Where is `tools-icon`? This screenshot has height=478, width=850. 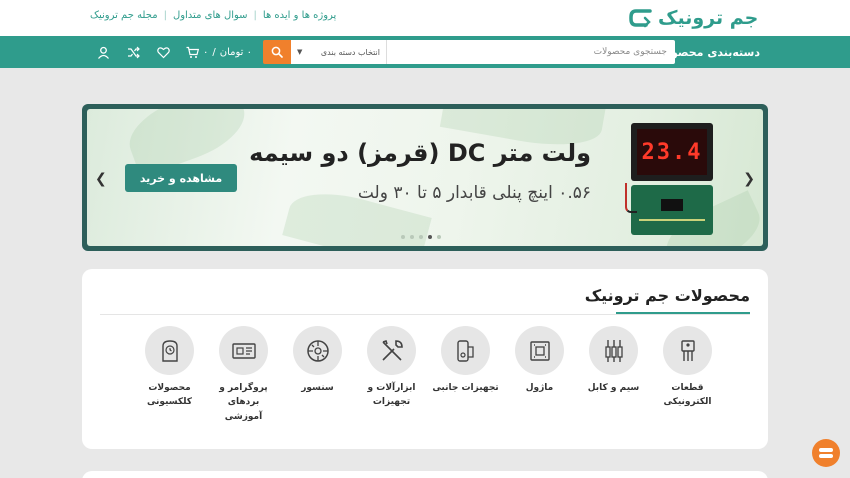 tools-icon is located at coordinates (392, 350).